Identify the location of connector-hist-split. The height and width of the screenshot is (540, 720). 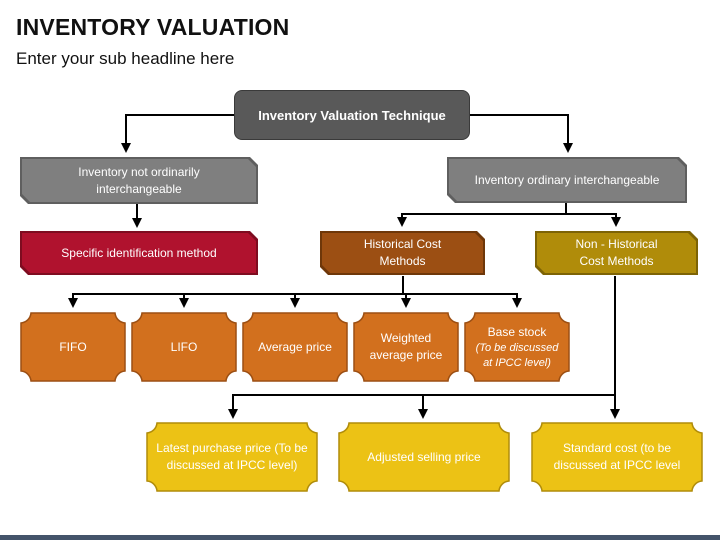
(236, 292).